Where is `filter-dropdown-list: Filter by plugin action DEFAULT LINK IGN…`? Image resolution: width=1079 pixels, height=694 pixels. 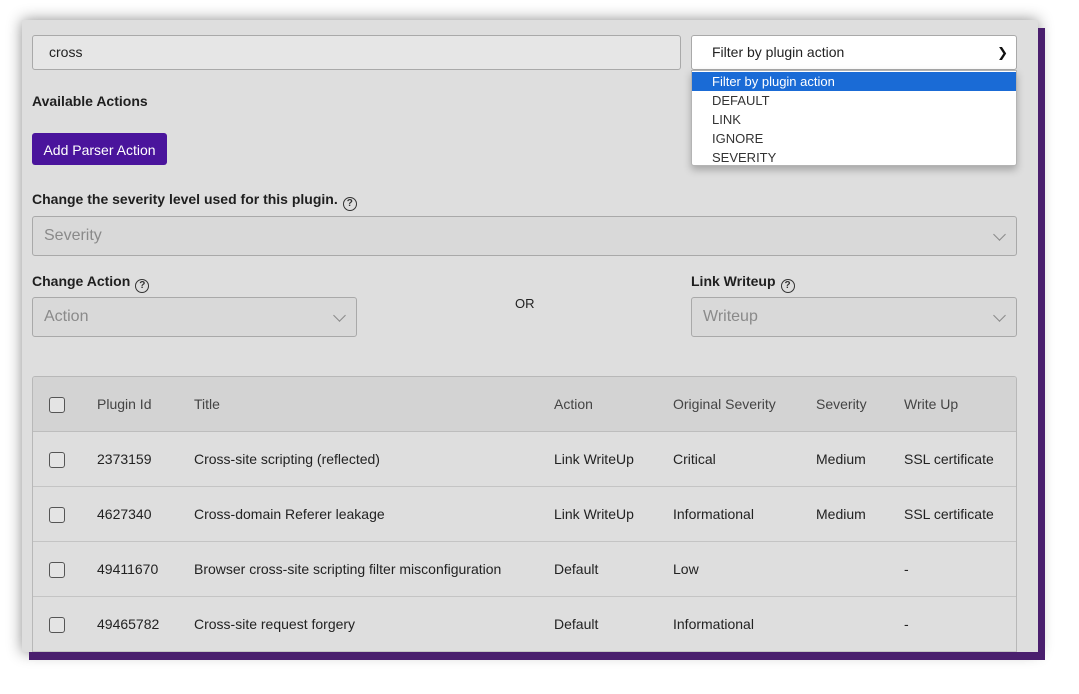
filter-dropdown-list: Filter by plugin action DEFAULT LINK IGN… is located at coordinates (854, 118).